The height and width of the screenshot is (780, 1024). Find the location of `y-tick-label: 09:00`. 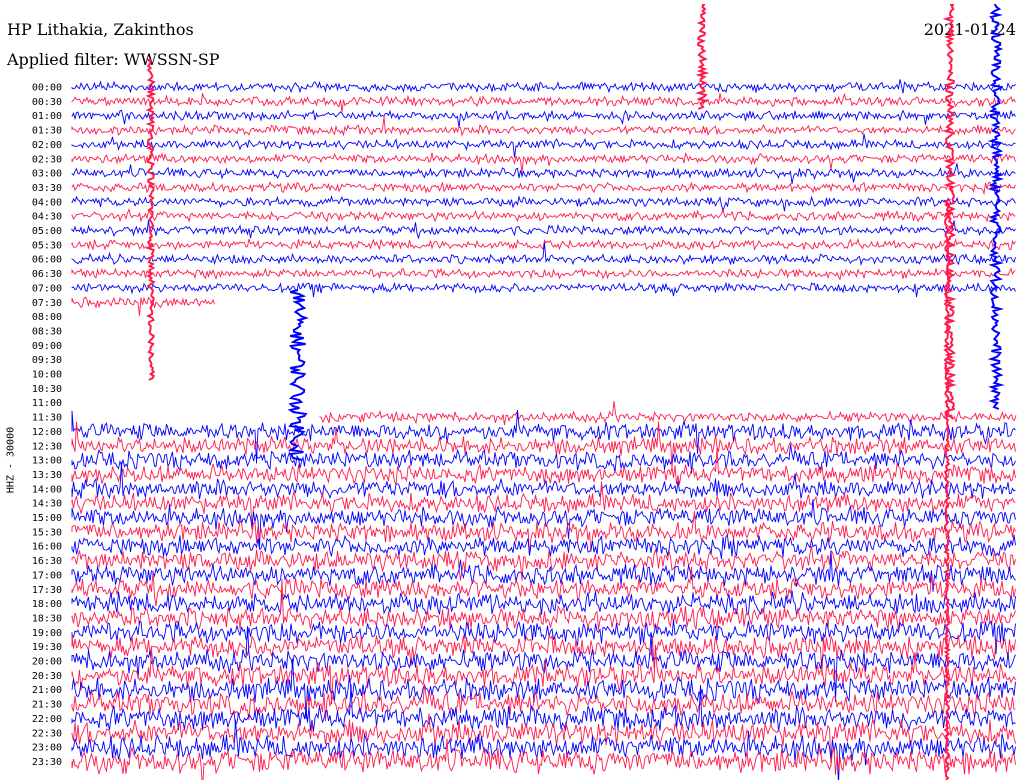

y-tick-label: 09:00 is located at coordinates (47, 346).